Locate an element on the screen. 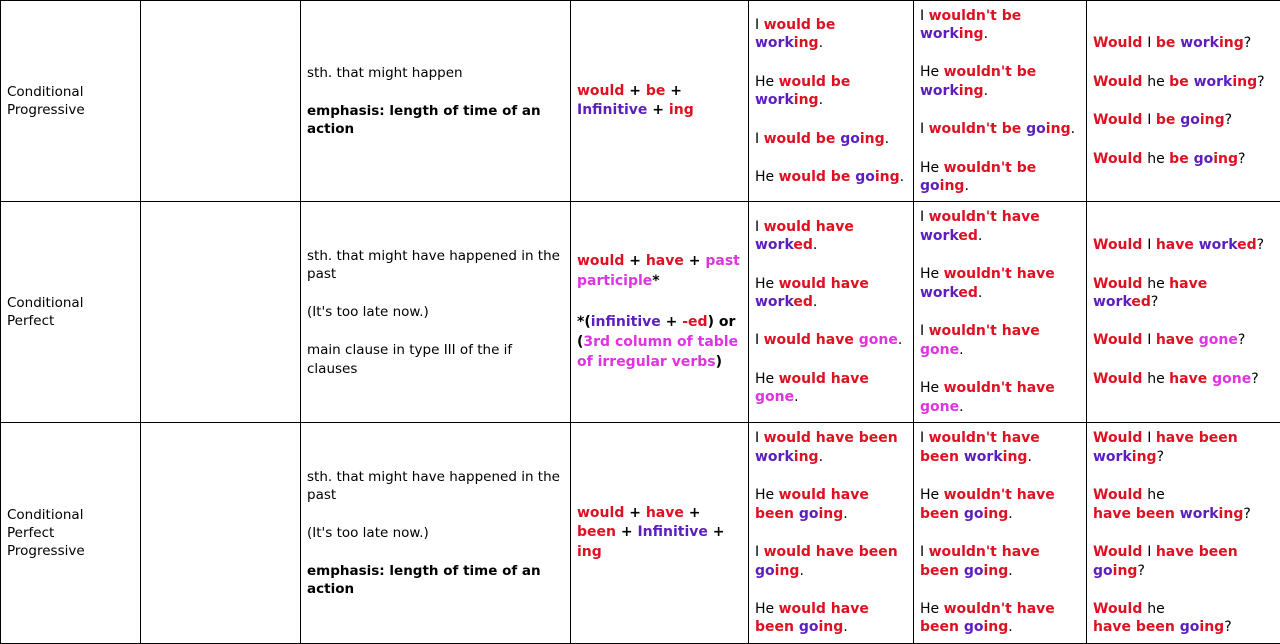  example-sentence: He wouldn't have worked. is located at coordinates (1000, 283).